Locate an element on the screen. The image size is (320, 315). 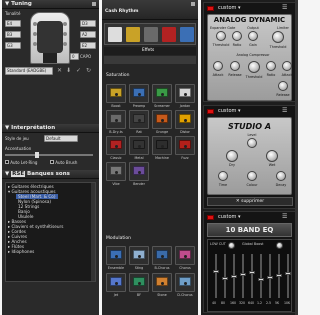
auto-brush-option: Auto Brush is located at coordinates (63, 162).